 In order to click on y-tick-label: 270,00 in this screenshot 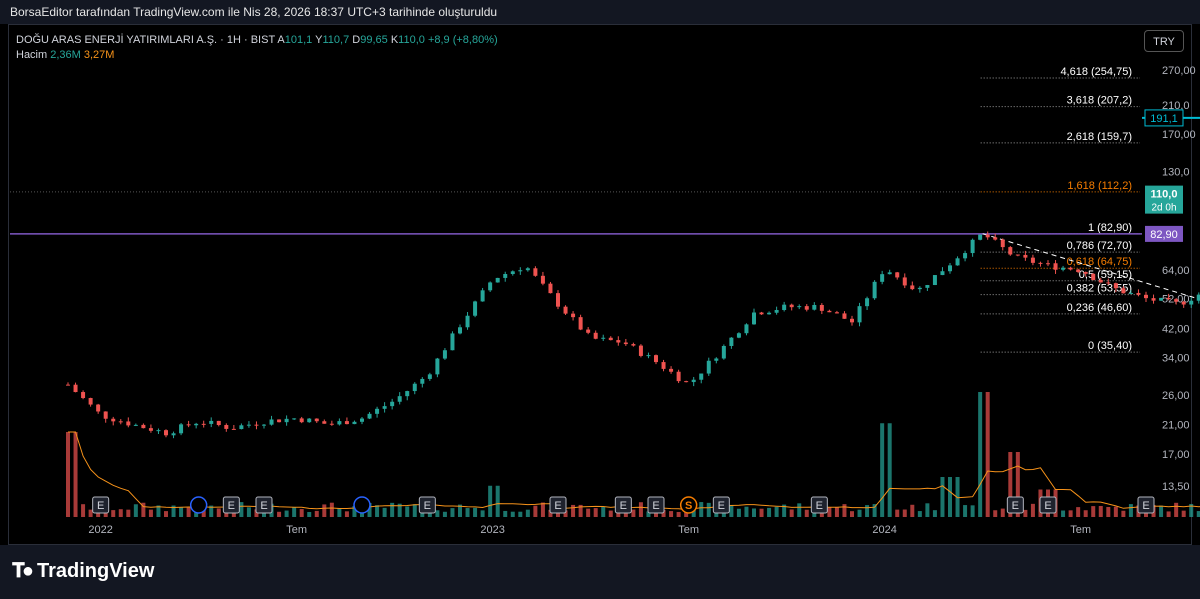, I will do `click(1179, 71)`.